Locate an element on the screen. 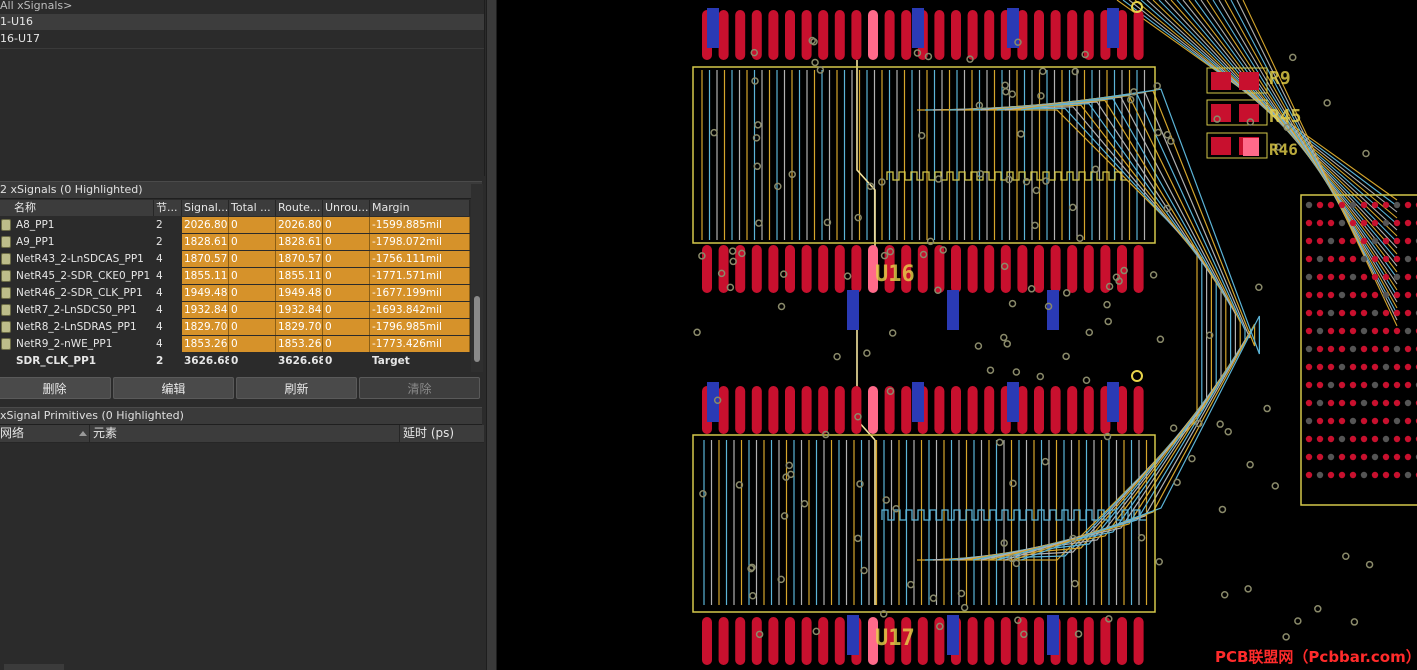  table-row: A8_PP122026.80202026.8020-1599.885mil is located at coordinates (235, 225).